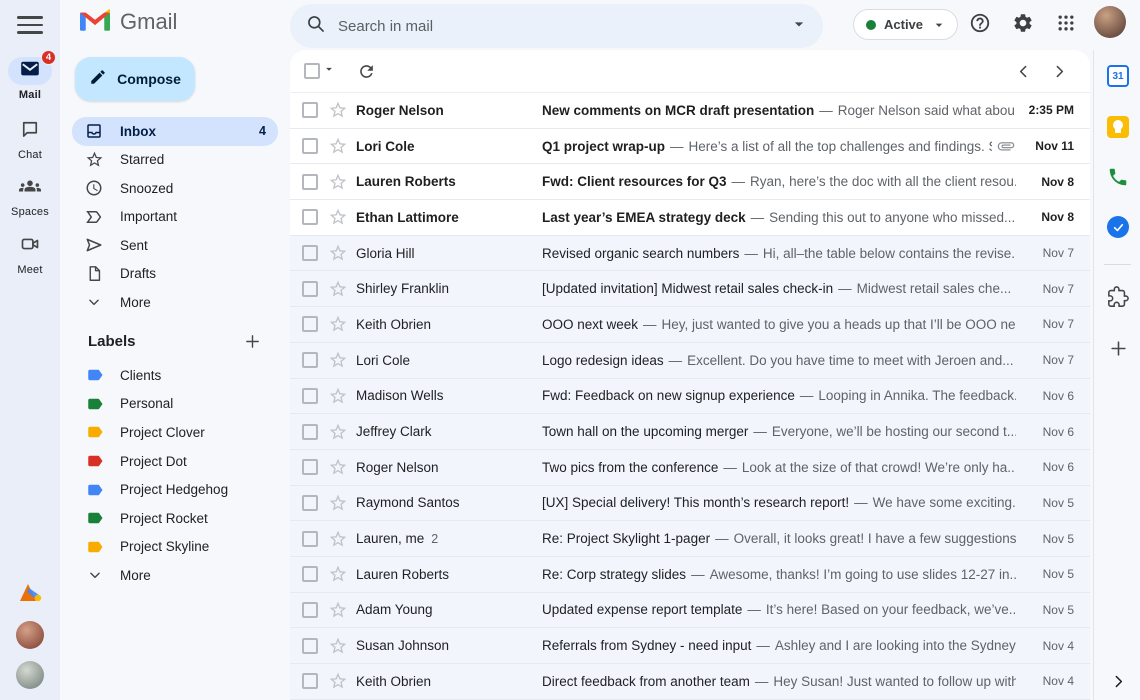 This screenshot has width=1140, height=700. I want to click on google-apps-button, so click(1066, 23).